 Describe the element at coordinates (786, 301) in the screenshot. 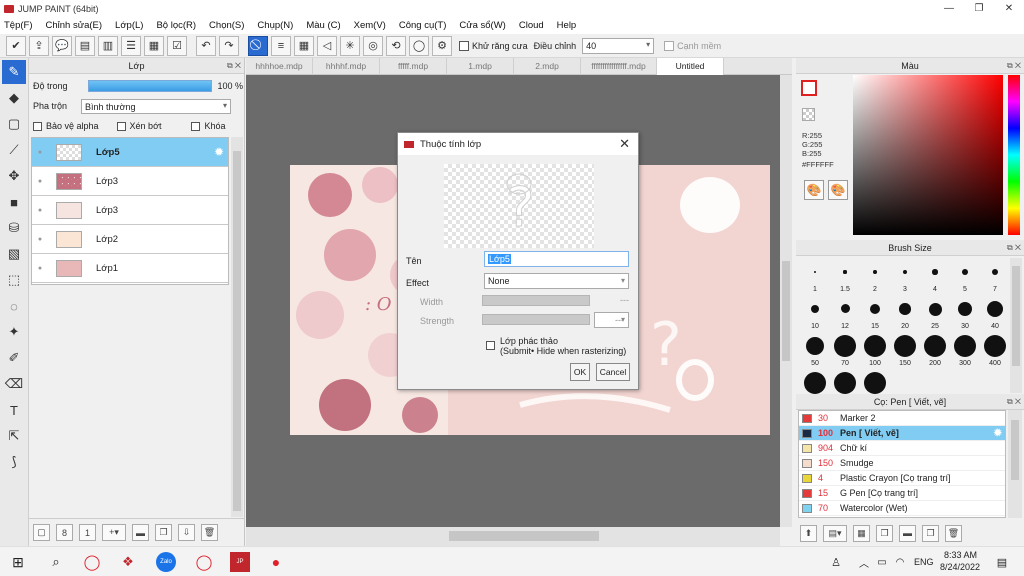

I see `canvas-vertical-scrollbar` at that location.